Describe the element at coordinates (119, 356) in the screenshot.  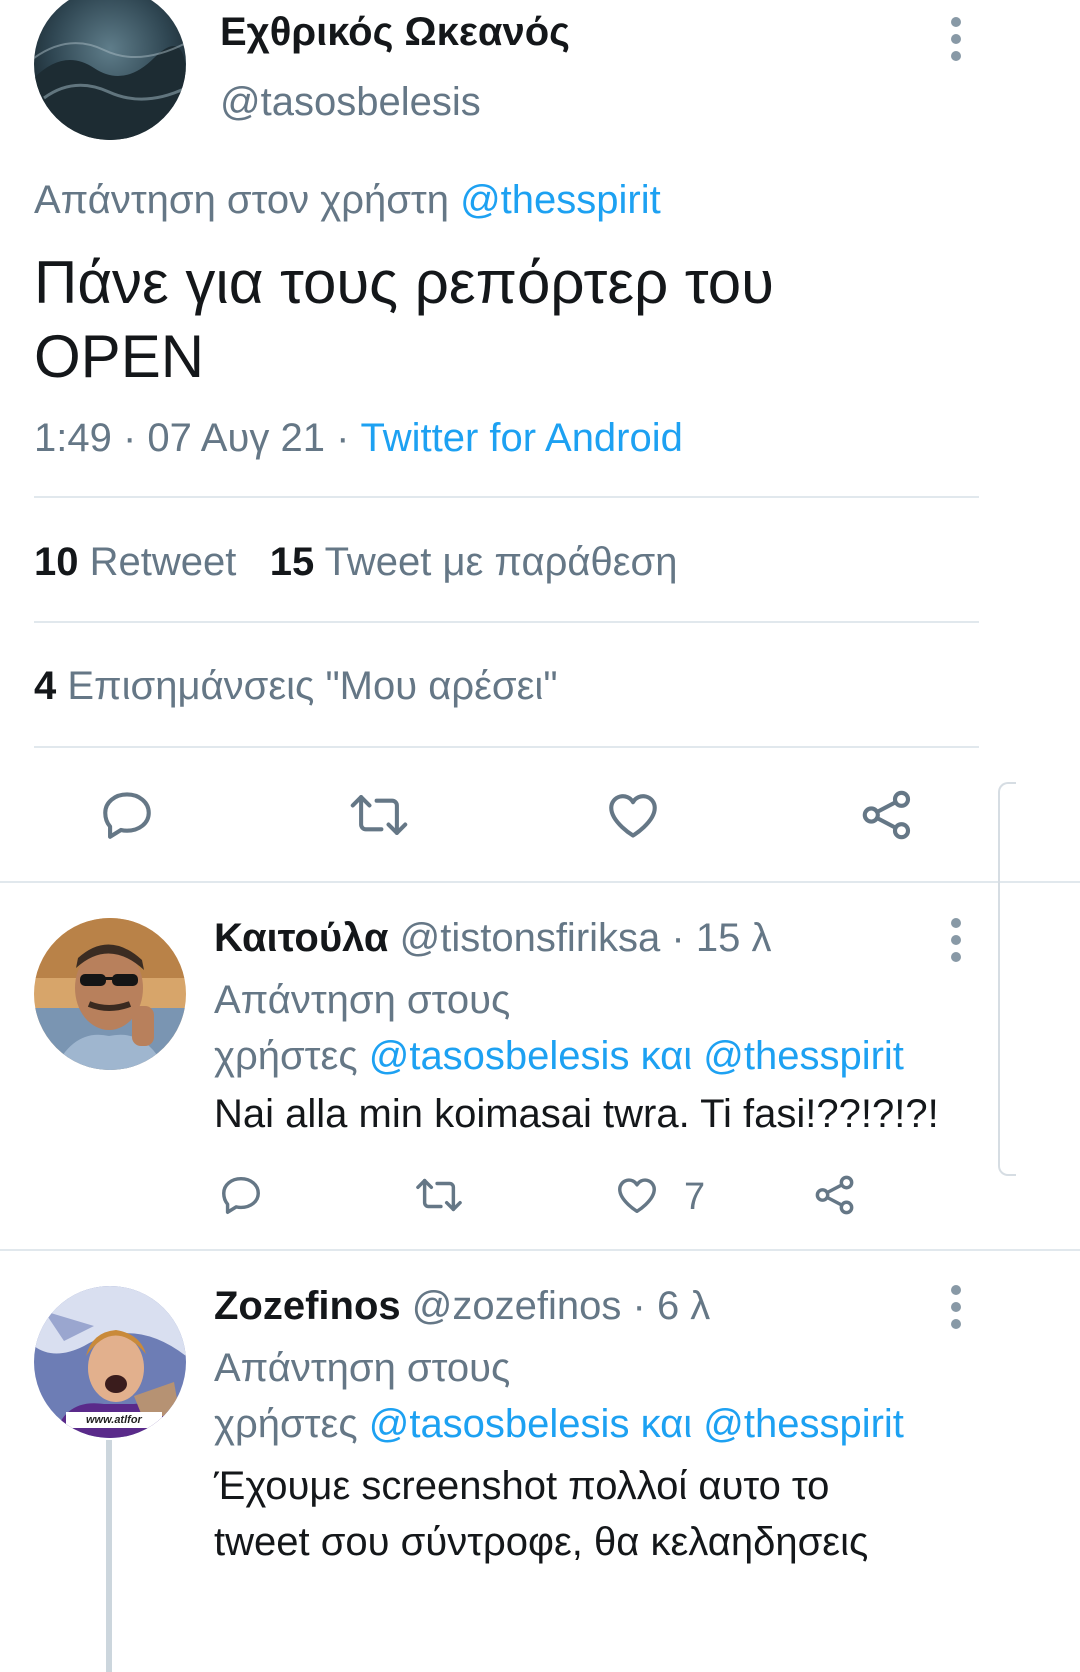
I see `main-tweet-text-line2: OPEN` at that location.